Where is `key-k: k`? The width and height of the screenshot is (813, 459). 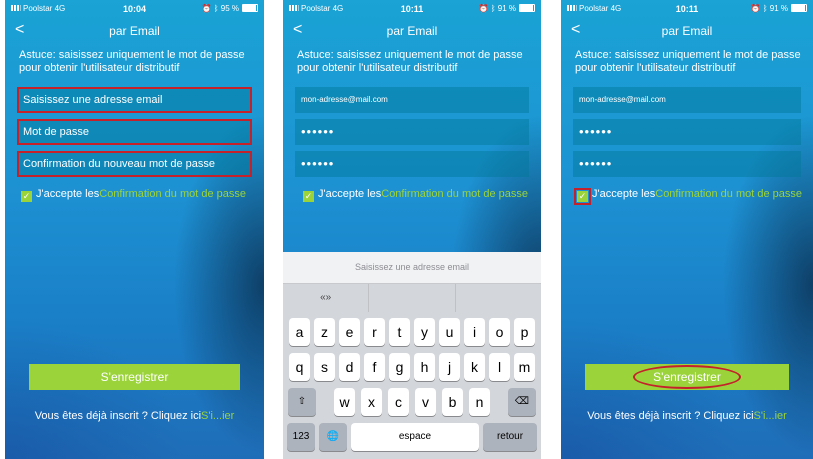 key-k: k is located at coordinates (474, 367).